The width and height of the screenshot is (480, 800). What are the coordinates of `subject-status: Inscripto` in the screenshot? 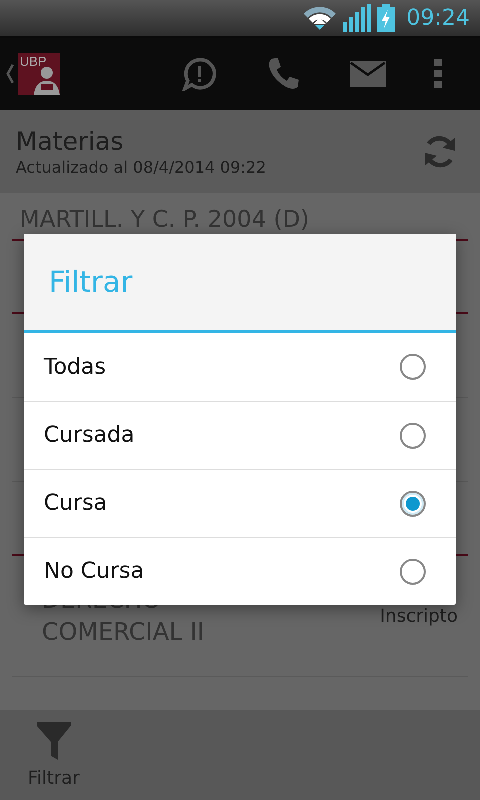 It's located at (419, 616).